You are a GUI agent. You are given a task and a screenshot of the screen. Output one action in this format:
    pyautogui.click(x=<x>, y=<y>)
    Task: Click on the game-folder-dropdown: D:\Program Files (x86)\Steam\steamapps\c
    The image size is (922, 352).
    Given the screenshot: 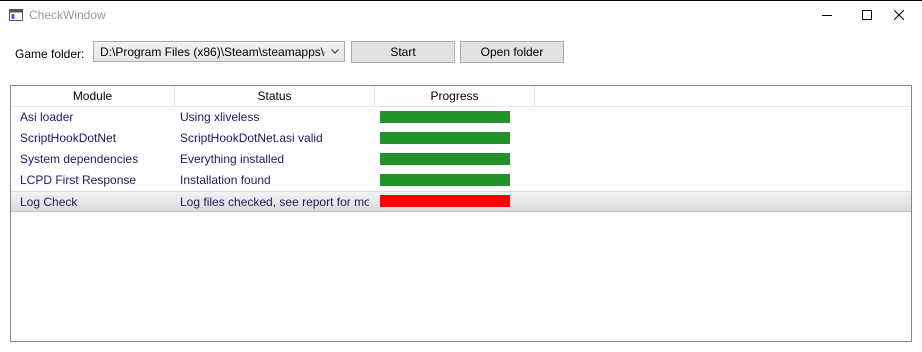 What is the action you would take?
    pyautogui.click(x=219, y=51)
    